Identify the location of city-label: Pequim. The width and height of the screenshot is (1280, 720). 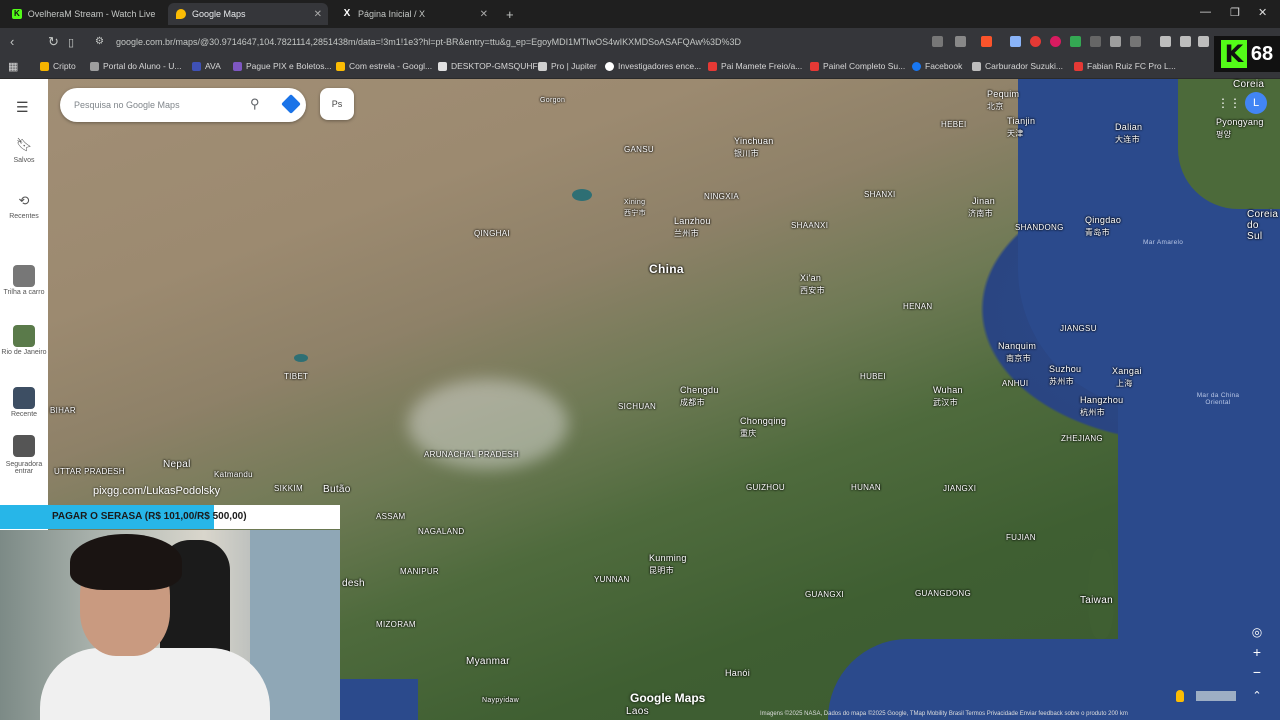
(1003, 94).